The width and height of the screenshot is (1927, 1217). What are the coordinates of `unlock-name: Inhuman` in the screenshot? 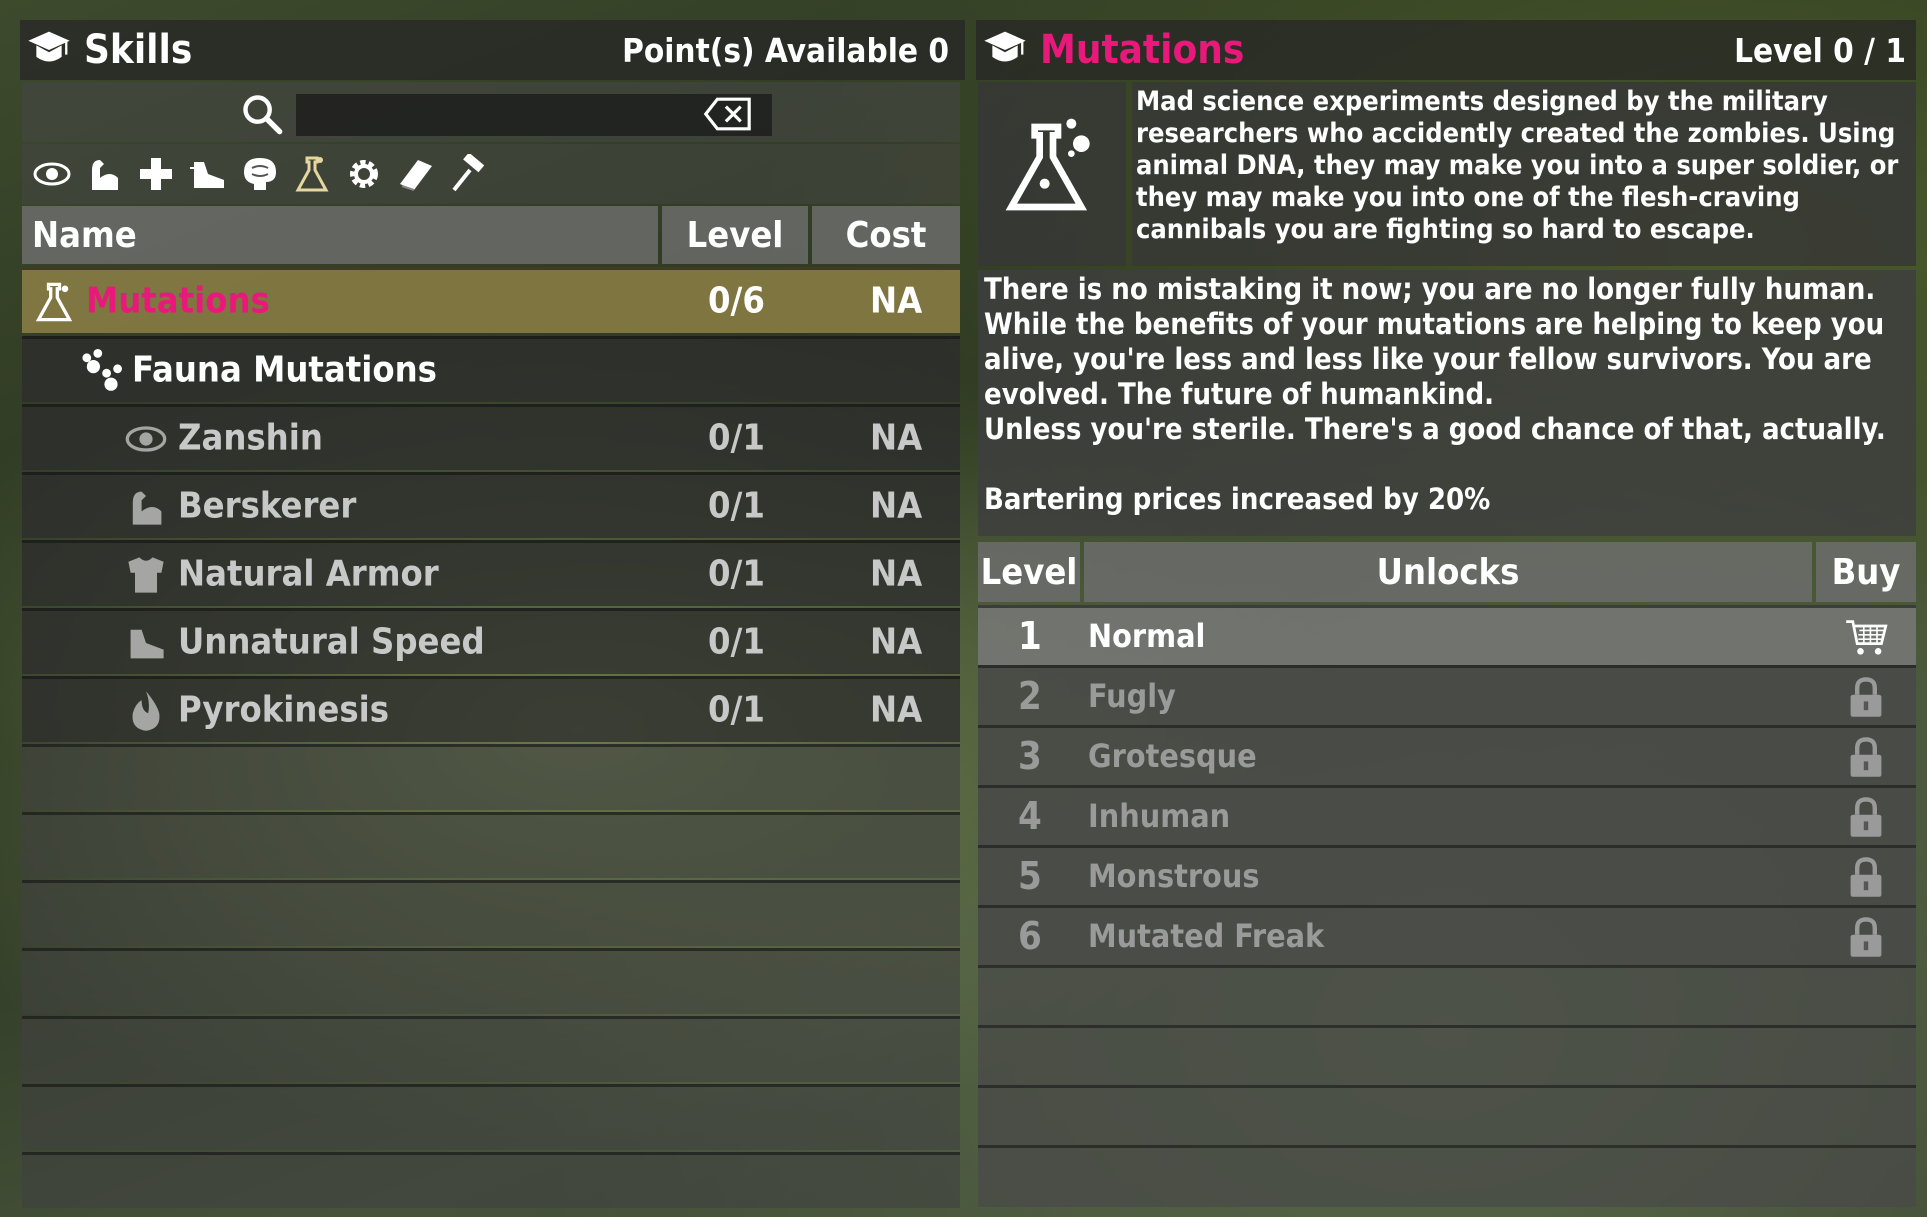 It's located at (1159, 815).